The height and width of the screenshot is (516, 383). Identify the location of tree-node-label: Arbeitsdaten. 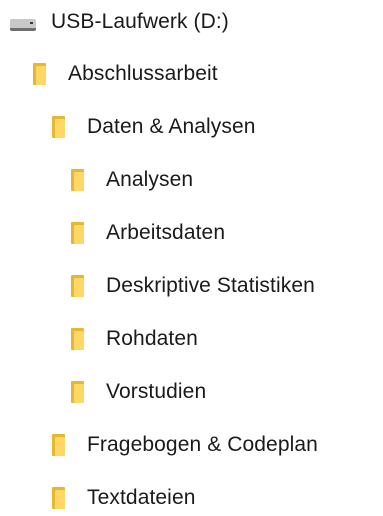
(166, 232).